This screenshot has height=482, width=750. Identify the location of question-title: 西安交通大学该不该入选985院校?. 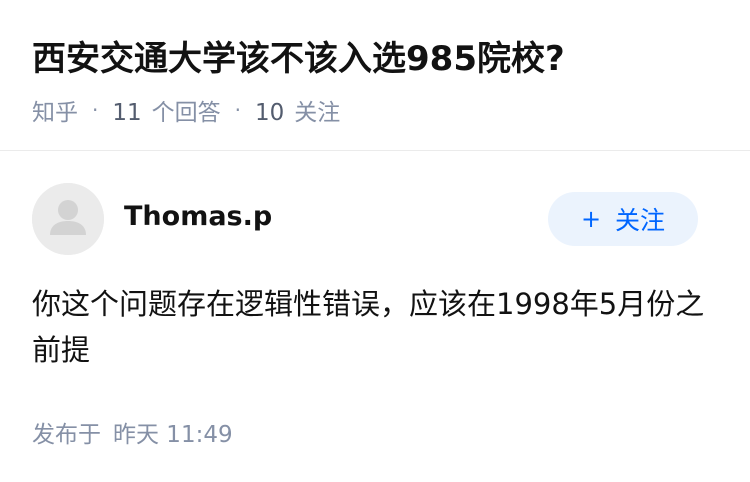
(298, 59).